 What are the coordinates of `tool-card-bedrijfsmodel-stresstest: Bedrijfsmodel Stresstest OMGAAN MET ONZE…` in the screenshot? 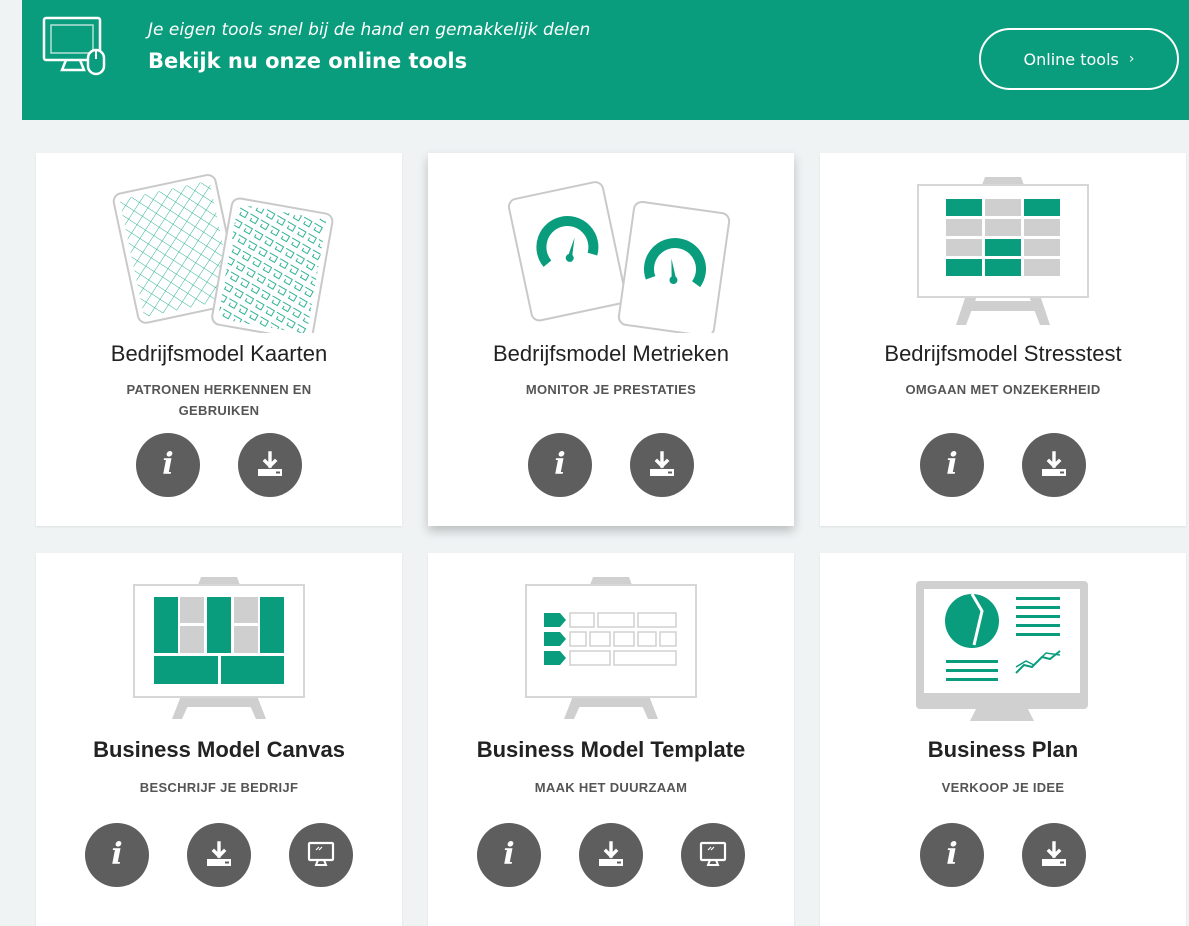 It's located at (1003, 339).